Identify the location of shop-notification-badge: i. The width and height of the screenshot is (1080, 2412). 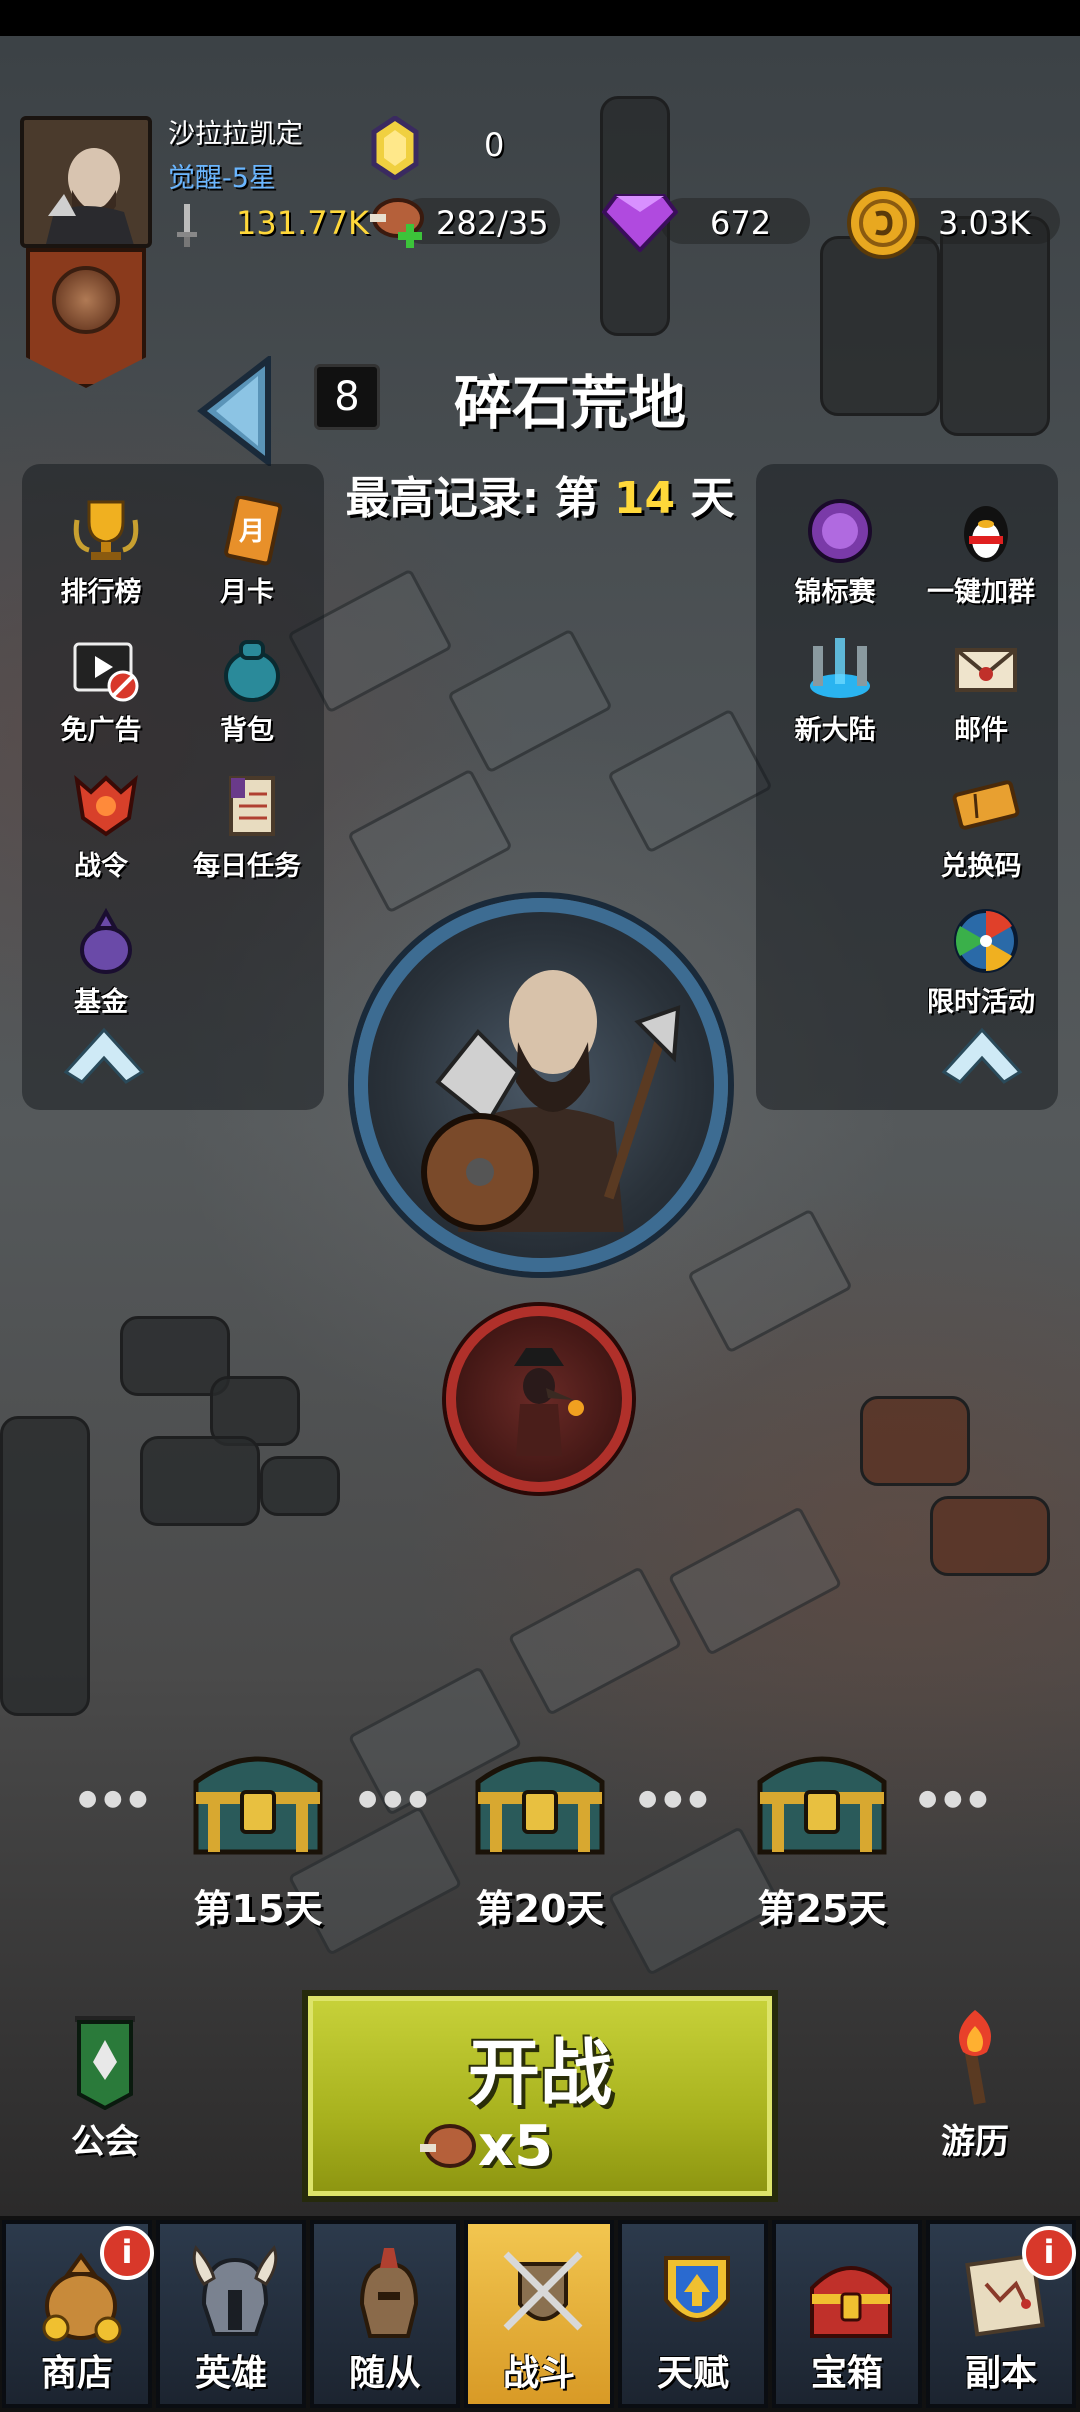
(127, 2253).